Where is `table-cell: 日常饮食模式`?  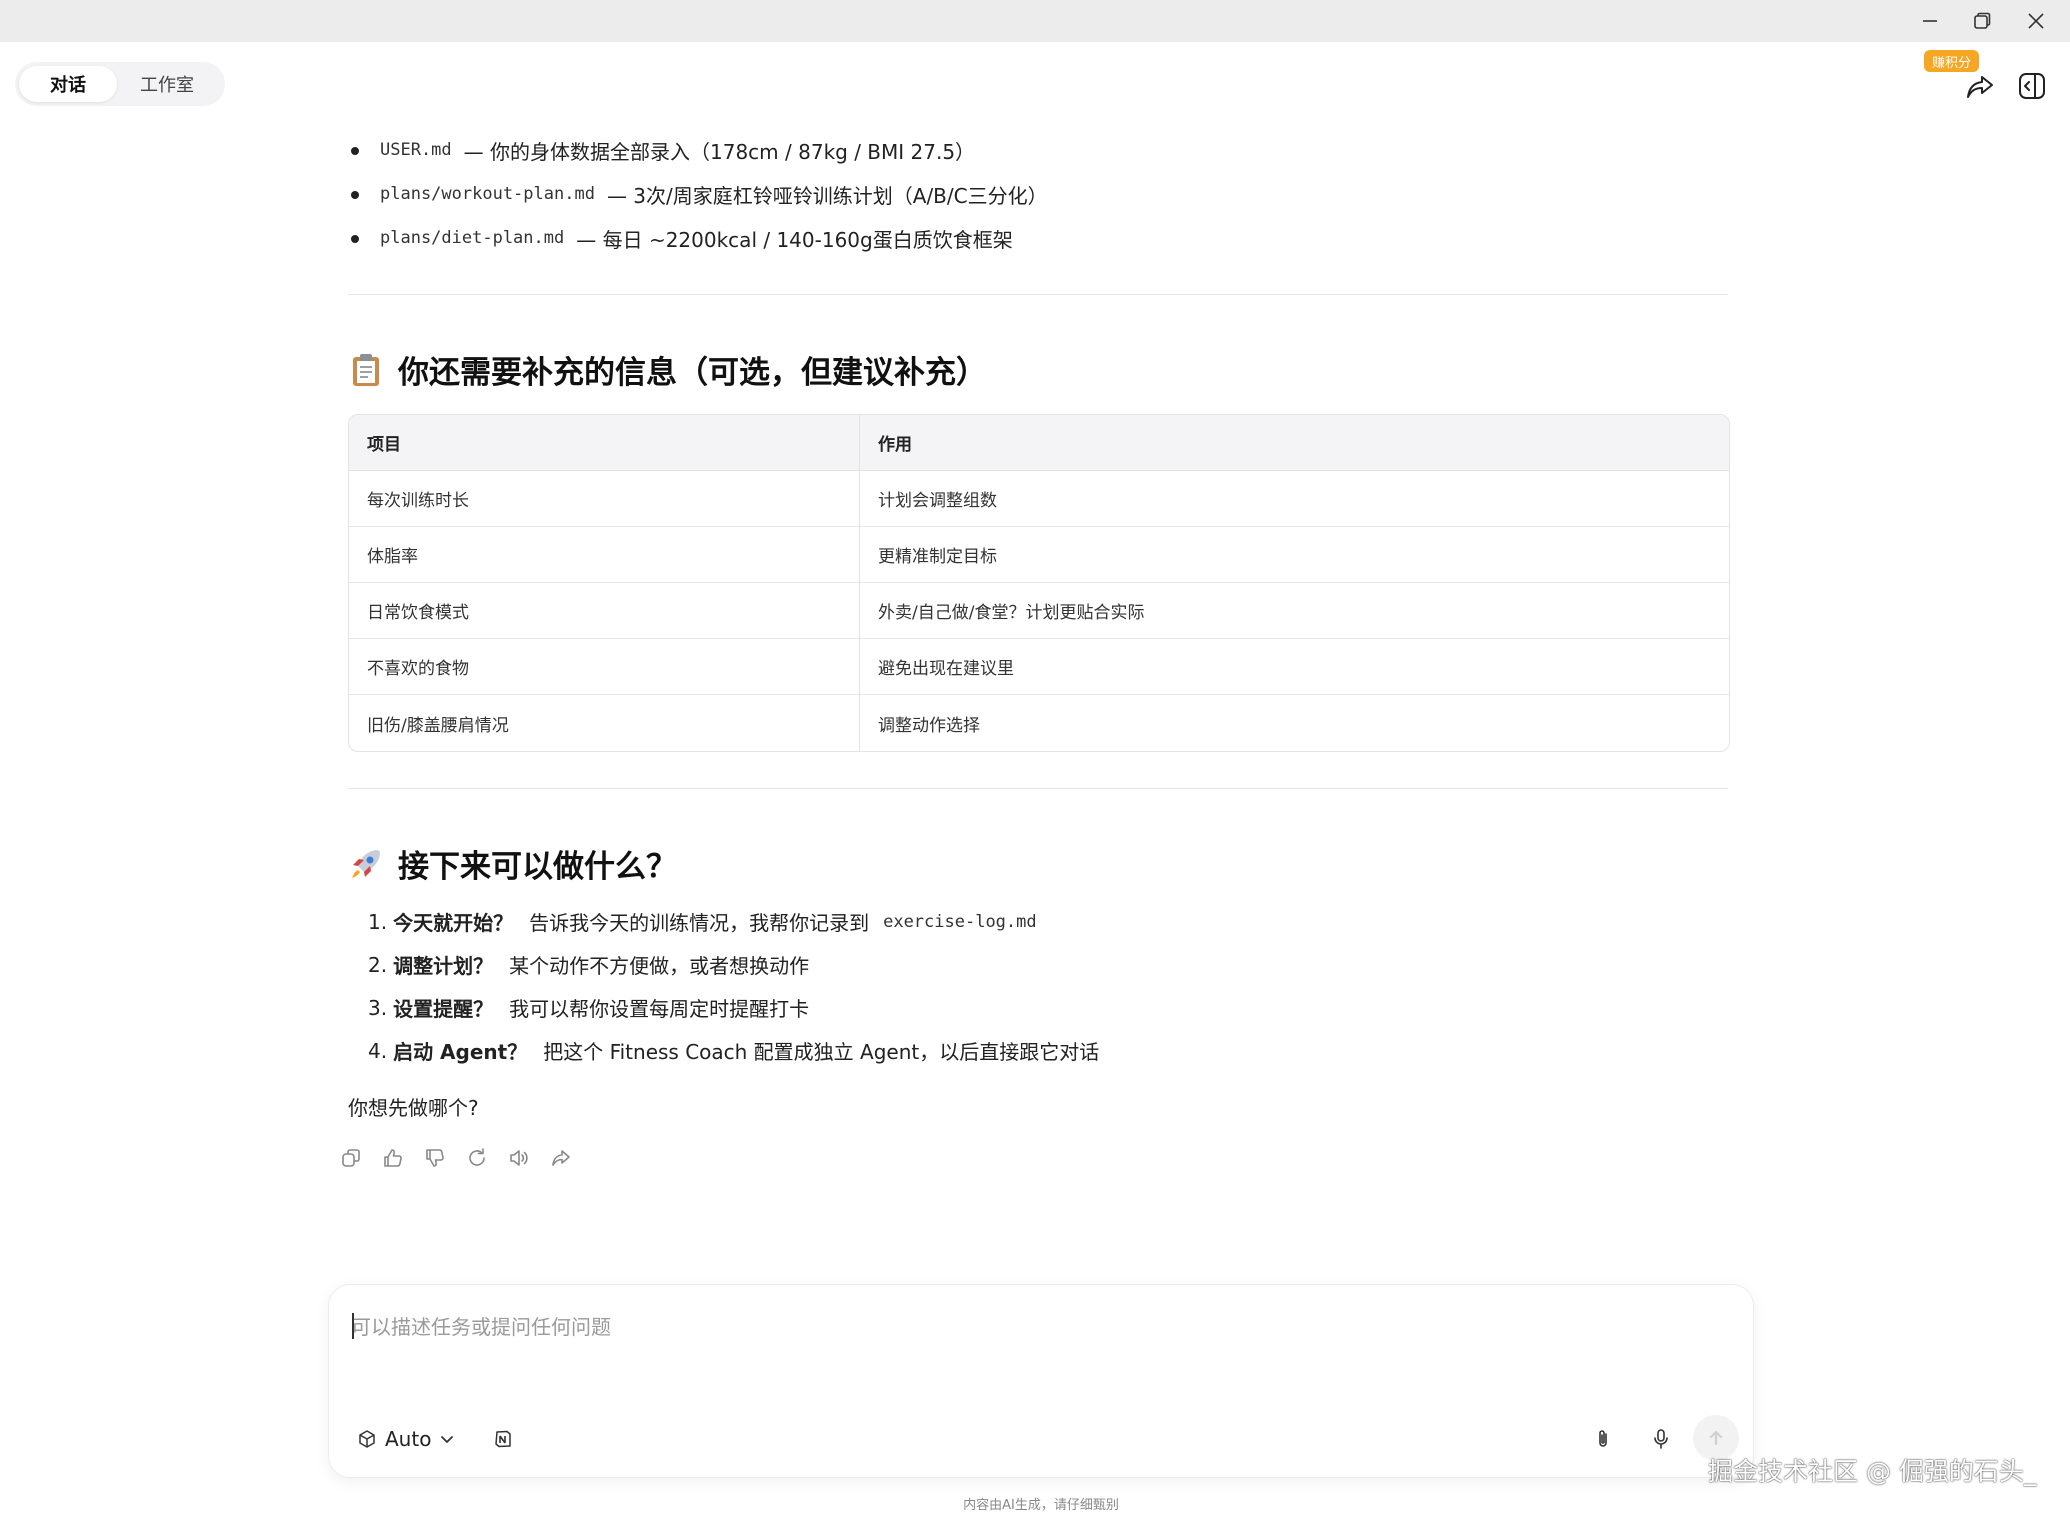
table-cell: 日常饮食模式 is located at coordinates (604, 611).